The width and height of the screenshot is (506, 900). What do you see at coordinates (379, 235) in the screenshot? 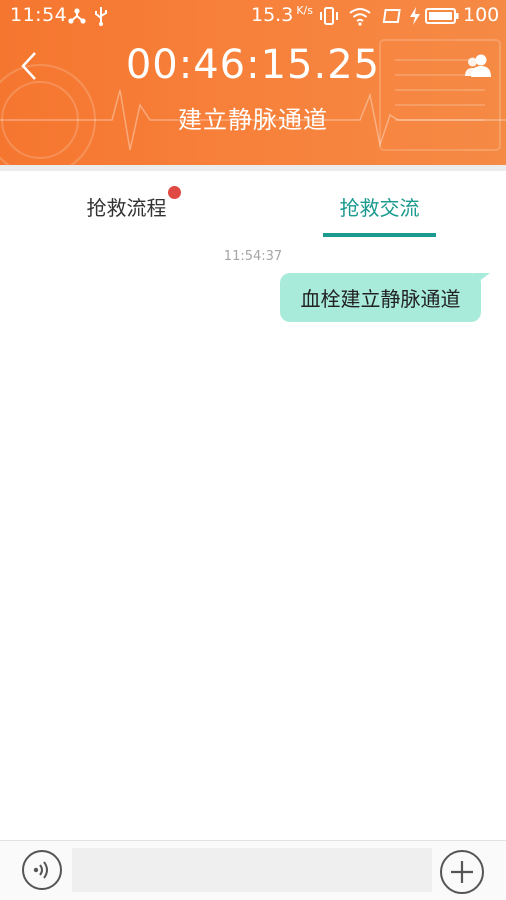
I see `active-tab-indicator` at bounding box center [379, 235].